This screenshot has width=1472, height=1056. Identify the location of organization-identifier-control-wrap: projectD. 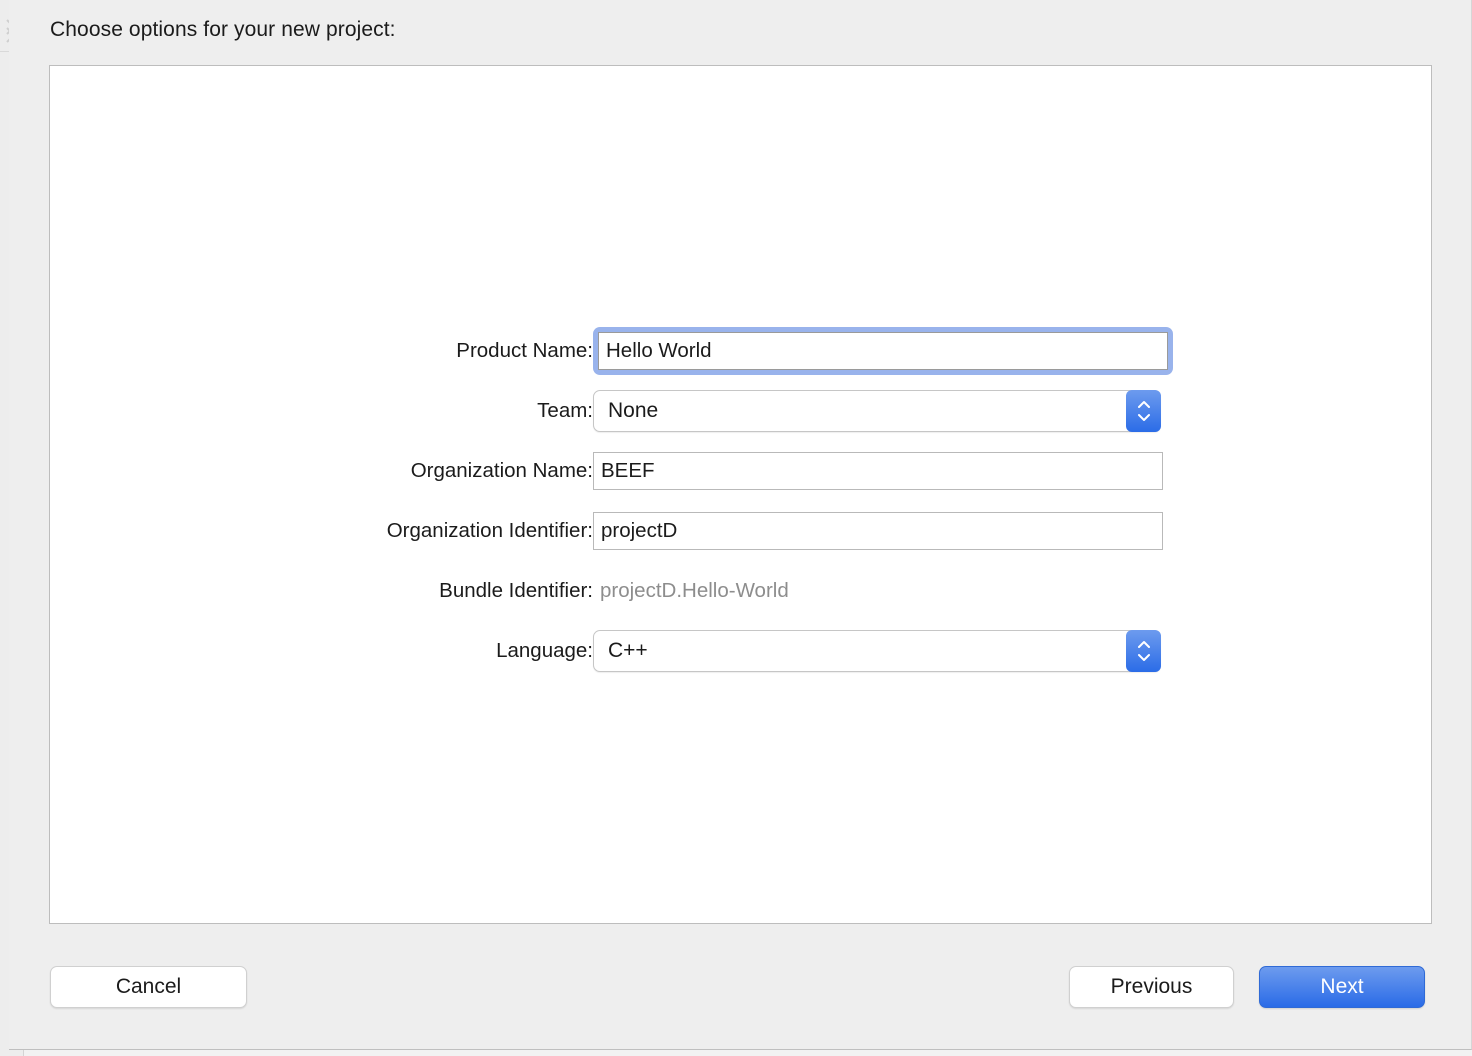
(878, 531).